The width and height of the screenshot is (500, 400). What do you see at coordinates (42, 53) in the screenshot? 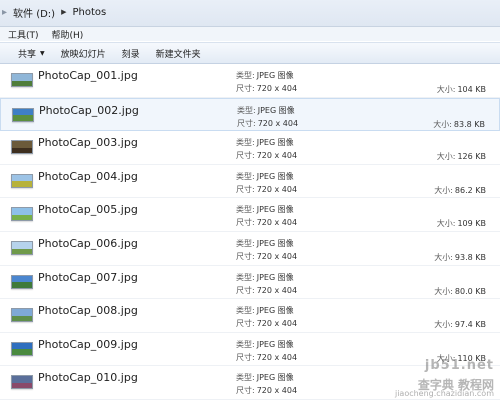
I see `chevron-down-icon: ▼` at bounding box center [42, 53].